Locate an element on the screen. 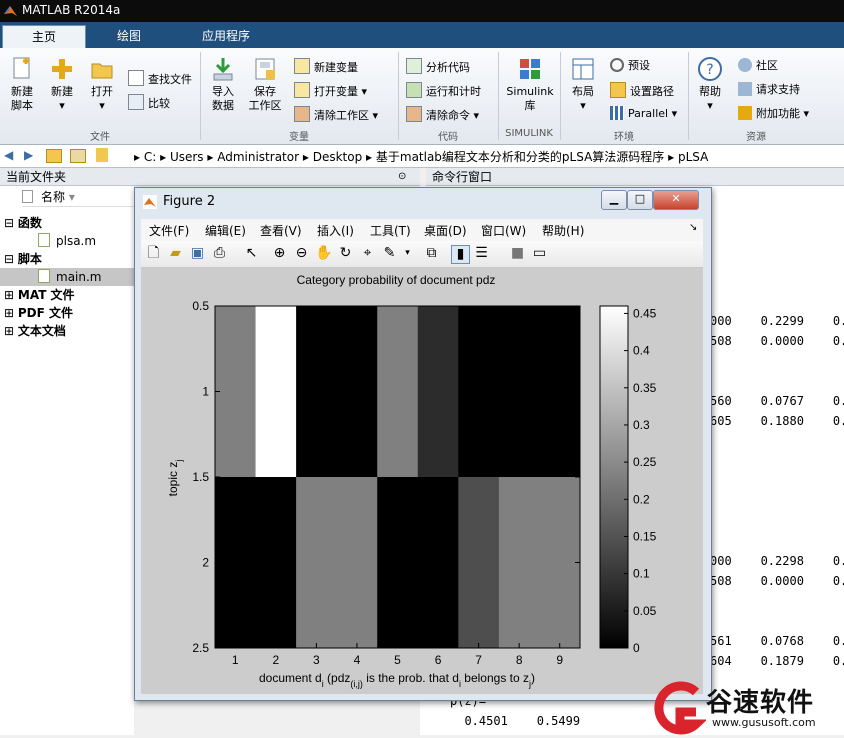 The width and height of the screenshot is (844, 738). menu-edit: 编辑(E) is located at coordinates (225, 230).